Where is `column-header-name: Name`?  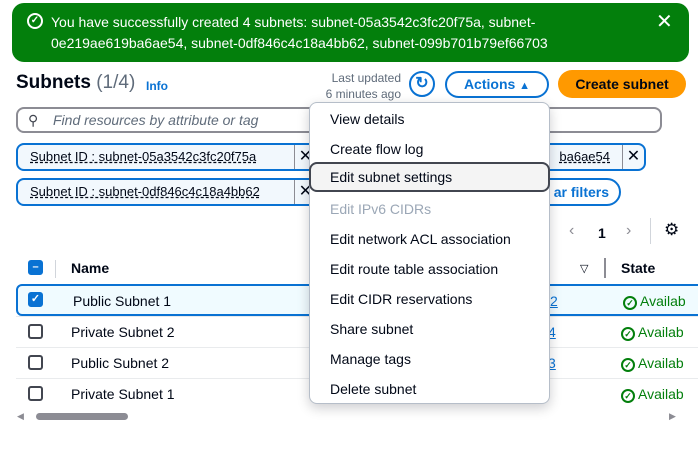
column-header-name: Name is located at coordinates (90, 268).